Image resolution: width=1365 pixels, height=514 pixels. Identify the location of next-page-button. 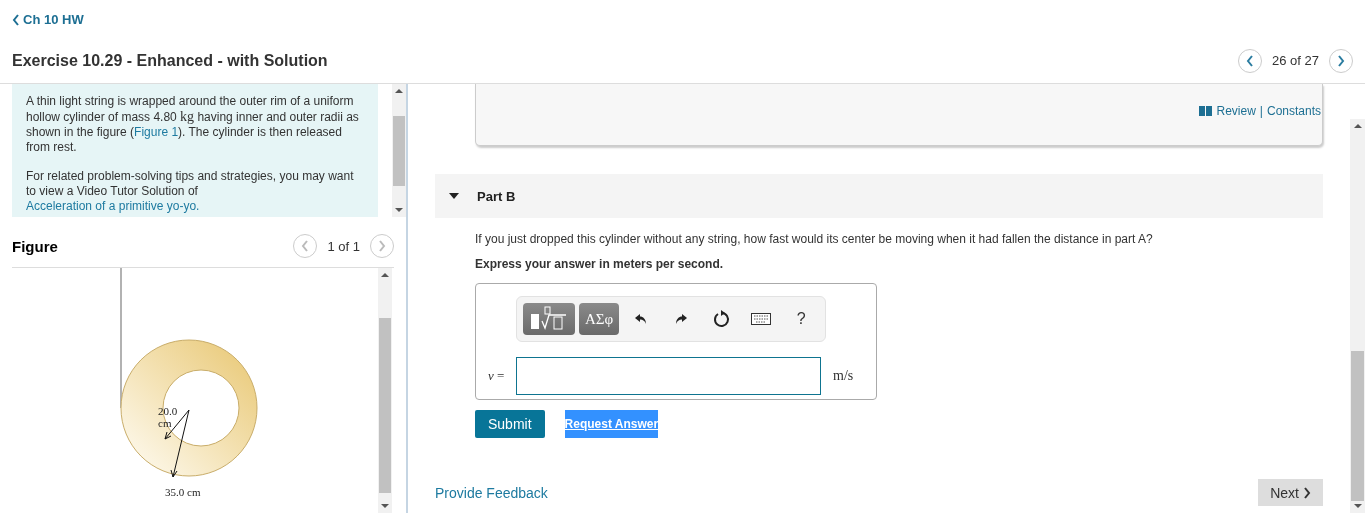
(1341, 60).